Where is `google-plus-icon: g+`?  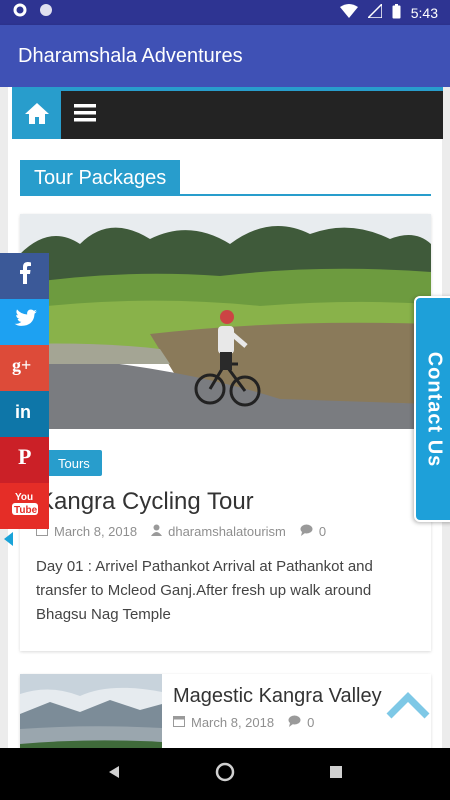
google-plus-icon: g+ is located at coordinates (25, 368).